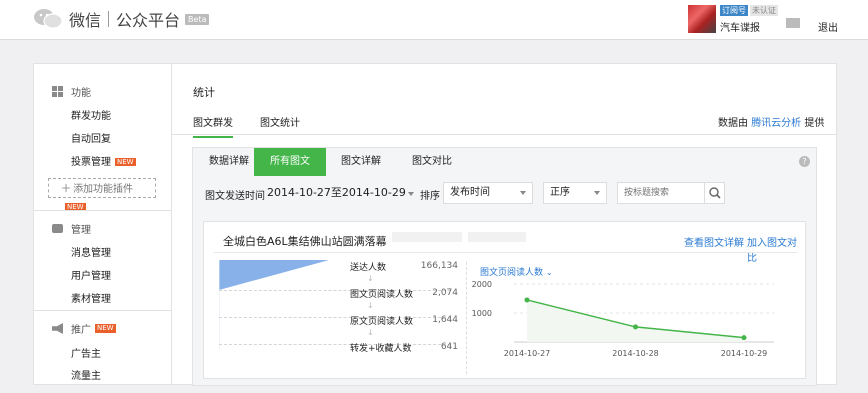 The width and height of the screenshot is (868, 393). I want to click on subtab-article-detail: 图文详解, so click(361, 162).